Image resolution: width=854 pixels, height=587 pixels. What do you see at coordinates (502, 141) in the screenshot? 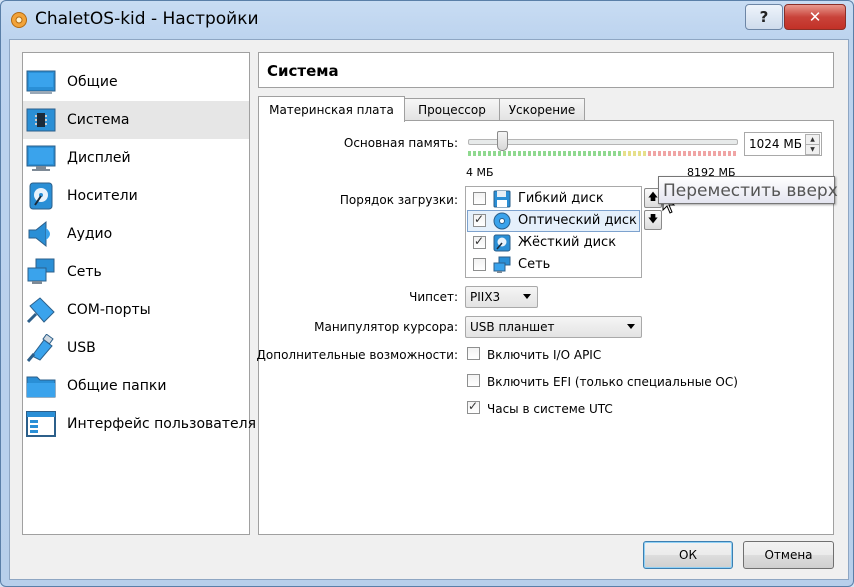
I see `memory-slider-thumb` at bounding box center [502, 141].